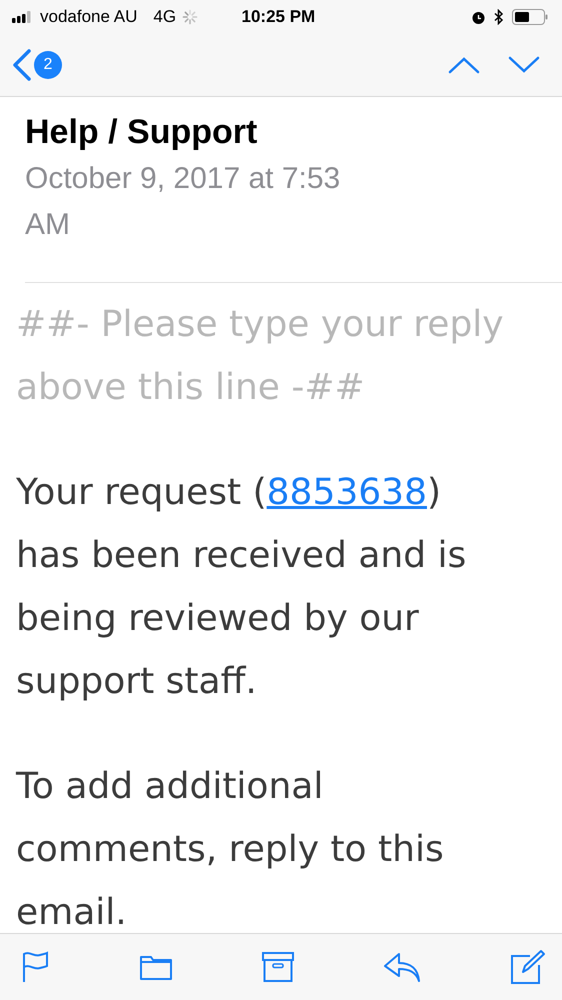 This screenshot has height=1000, width=562. What do you see at coordinates (278, 967) in the screenshot?
I see `archive-box-icon` at bounding box center [278, 967].